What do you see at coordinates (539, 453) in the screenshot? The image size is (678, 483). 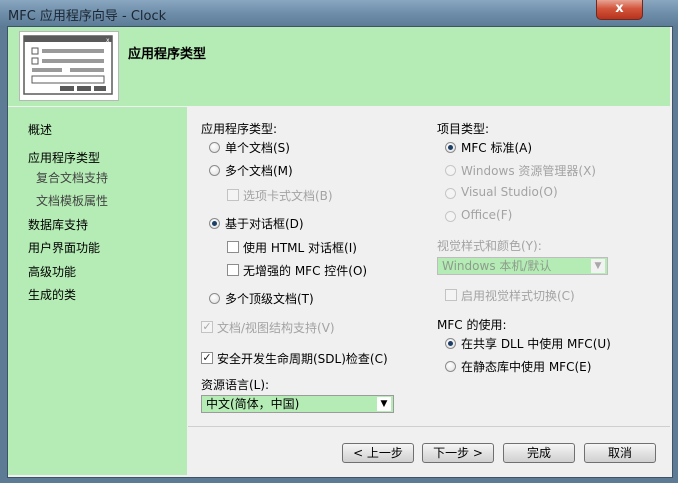 I see `finish-button: 完成` at bounding box center [539, 453].